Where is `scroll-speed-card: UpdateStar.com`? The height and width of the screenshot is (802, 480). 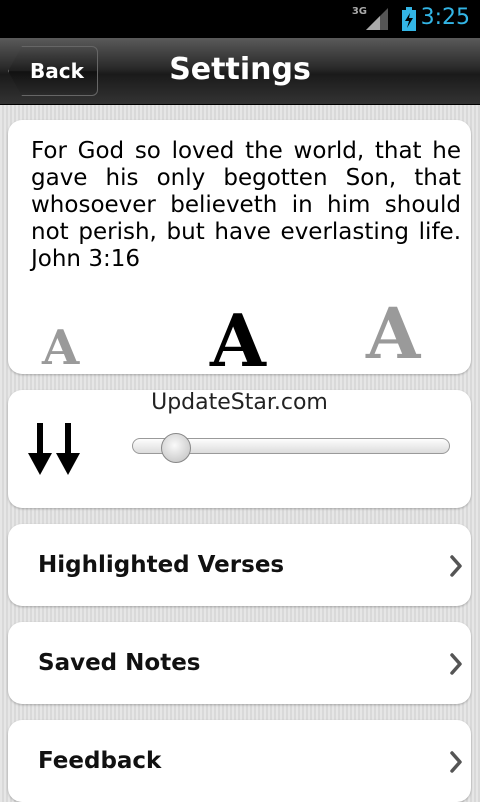 scroll-speed-card: UpdateStar.com is located at coordinates (239, 449).